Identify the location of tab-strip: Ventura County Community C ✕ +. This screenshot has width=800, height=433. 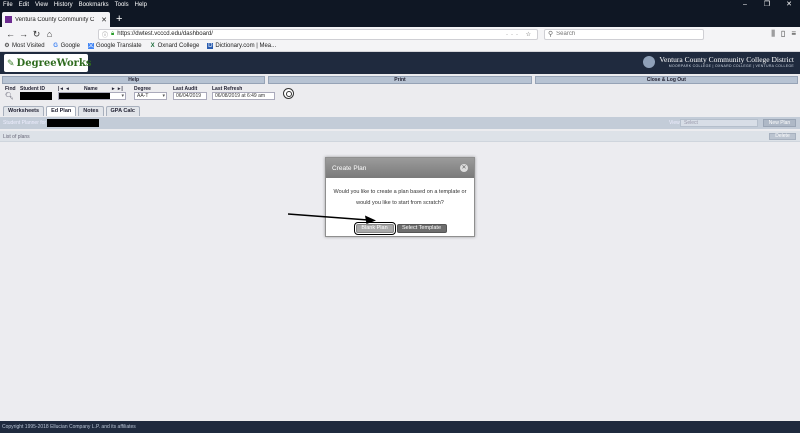
(400, 18).